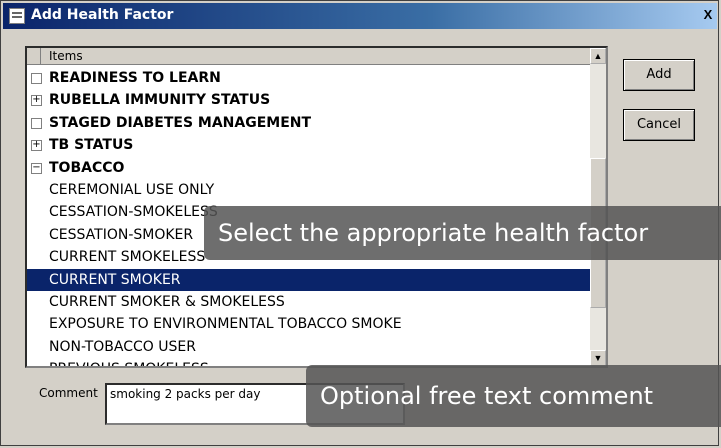 This screenshot has width=721, height=448. What do you see at coordinates (308, 56) in the screenshot?
I see `list-header-items: Items` at bounding box center [308, 56].